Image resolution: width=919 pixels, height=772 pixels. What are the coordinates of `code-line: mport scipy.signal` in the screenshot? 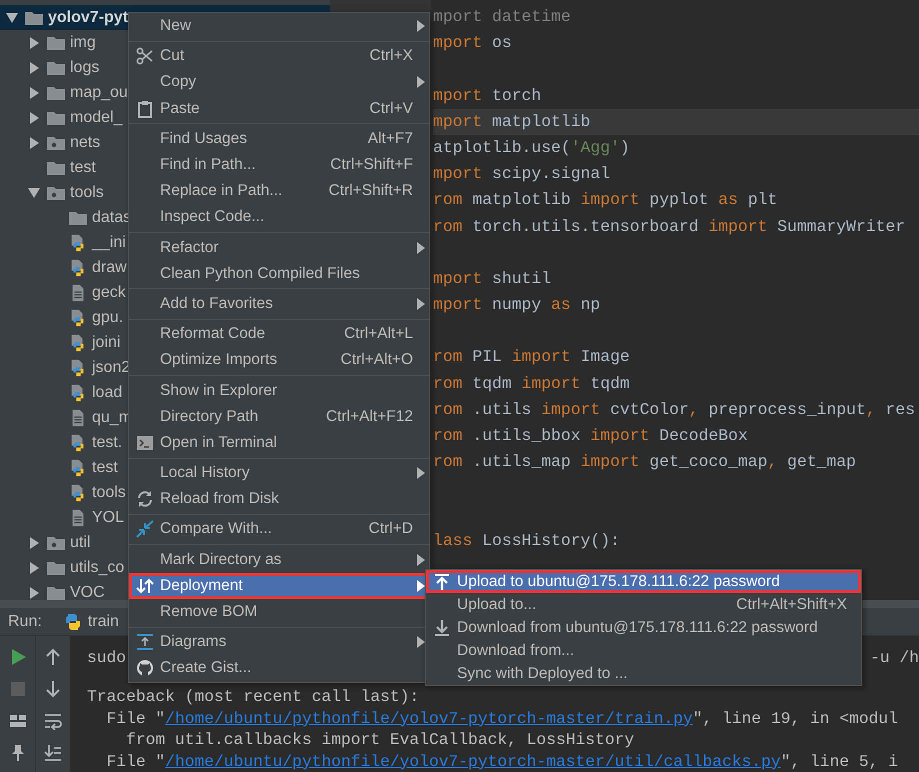 It's located at (521, 174).